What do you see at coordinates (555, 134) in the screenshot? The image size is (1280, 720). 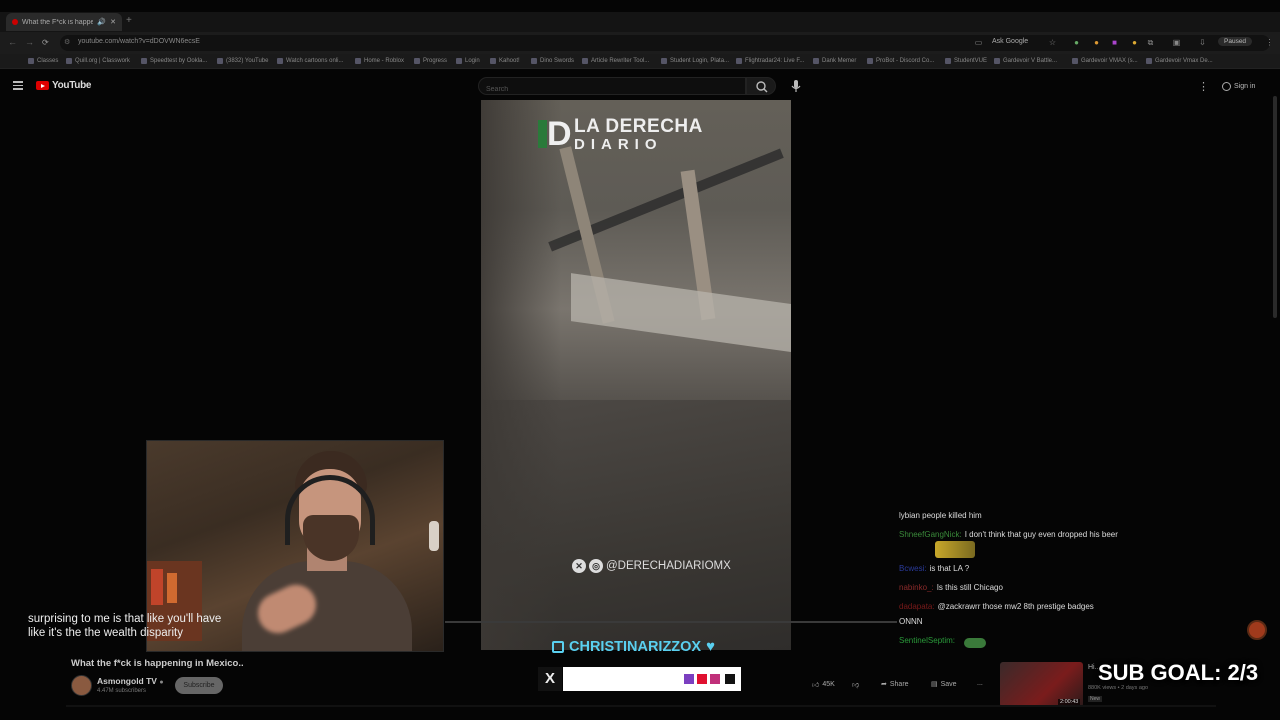 I see `derecha-logo-mark: D` at bounding box center [555, 134].